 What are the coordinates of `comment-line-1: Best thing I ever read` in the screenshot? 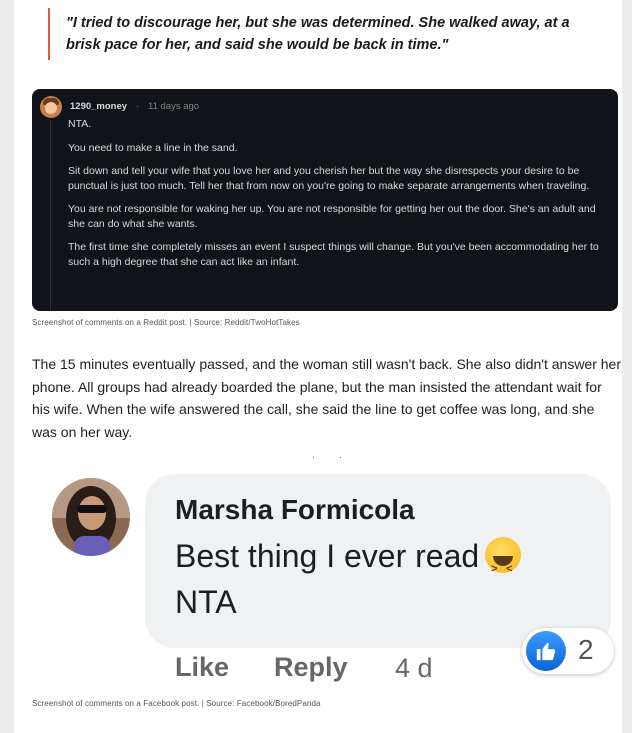 It's located at (327, 556).